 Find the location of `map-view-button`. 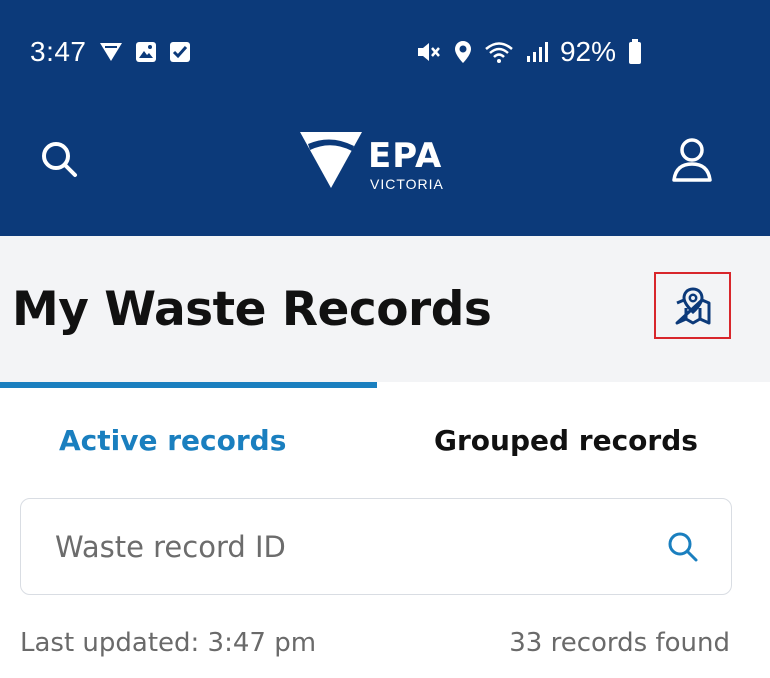

map-view-button is located at coordinates (692, 305).